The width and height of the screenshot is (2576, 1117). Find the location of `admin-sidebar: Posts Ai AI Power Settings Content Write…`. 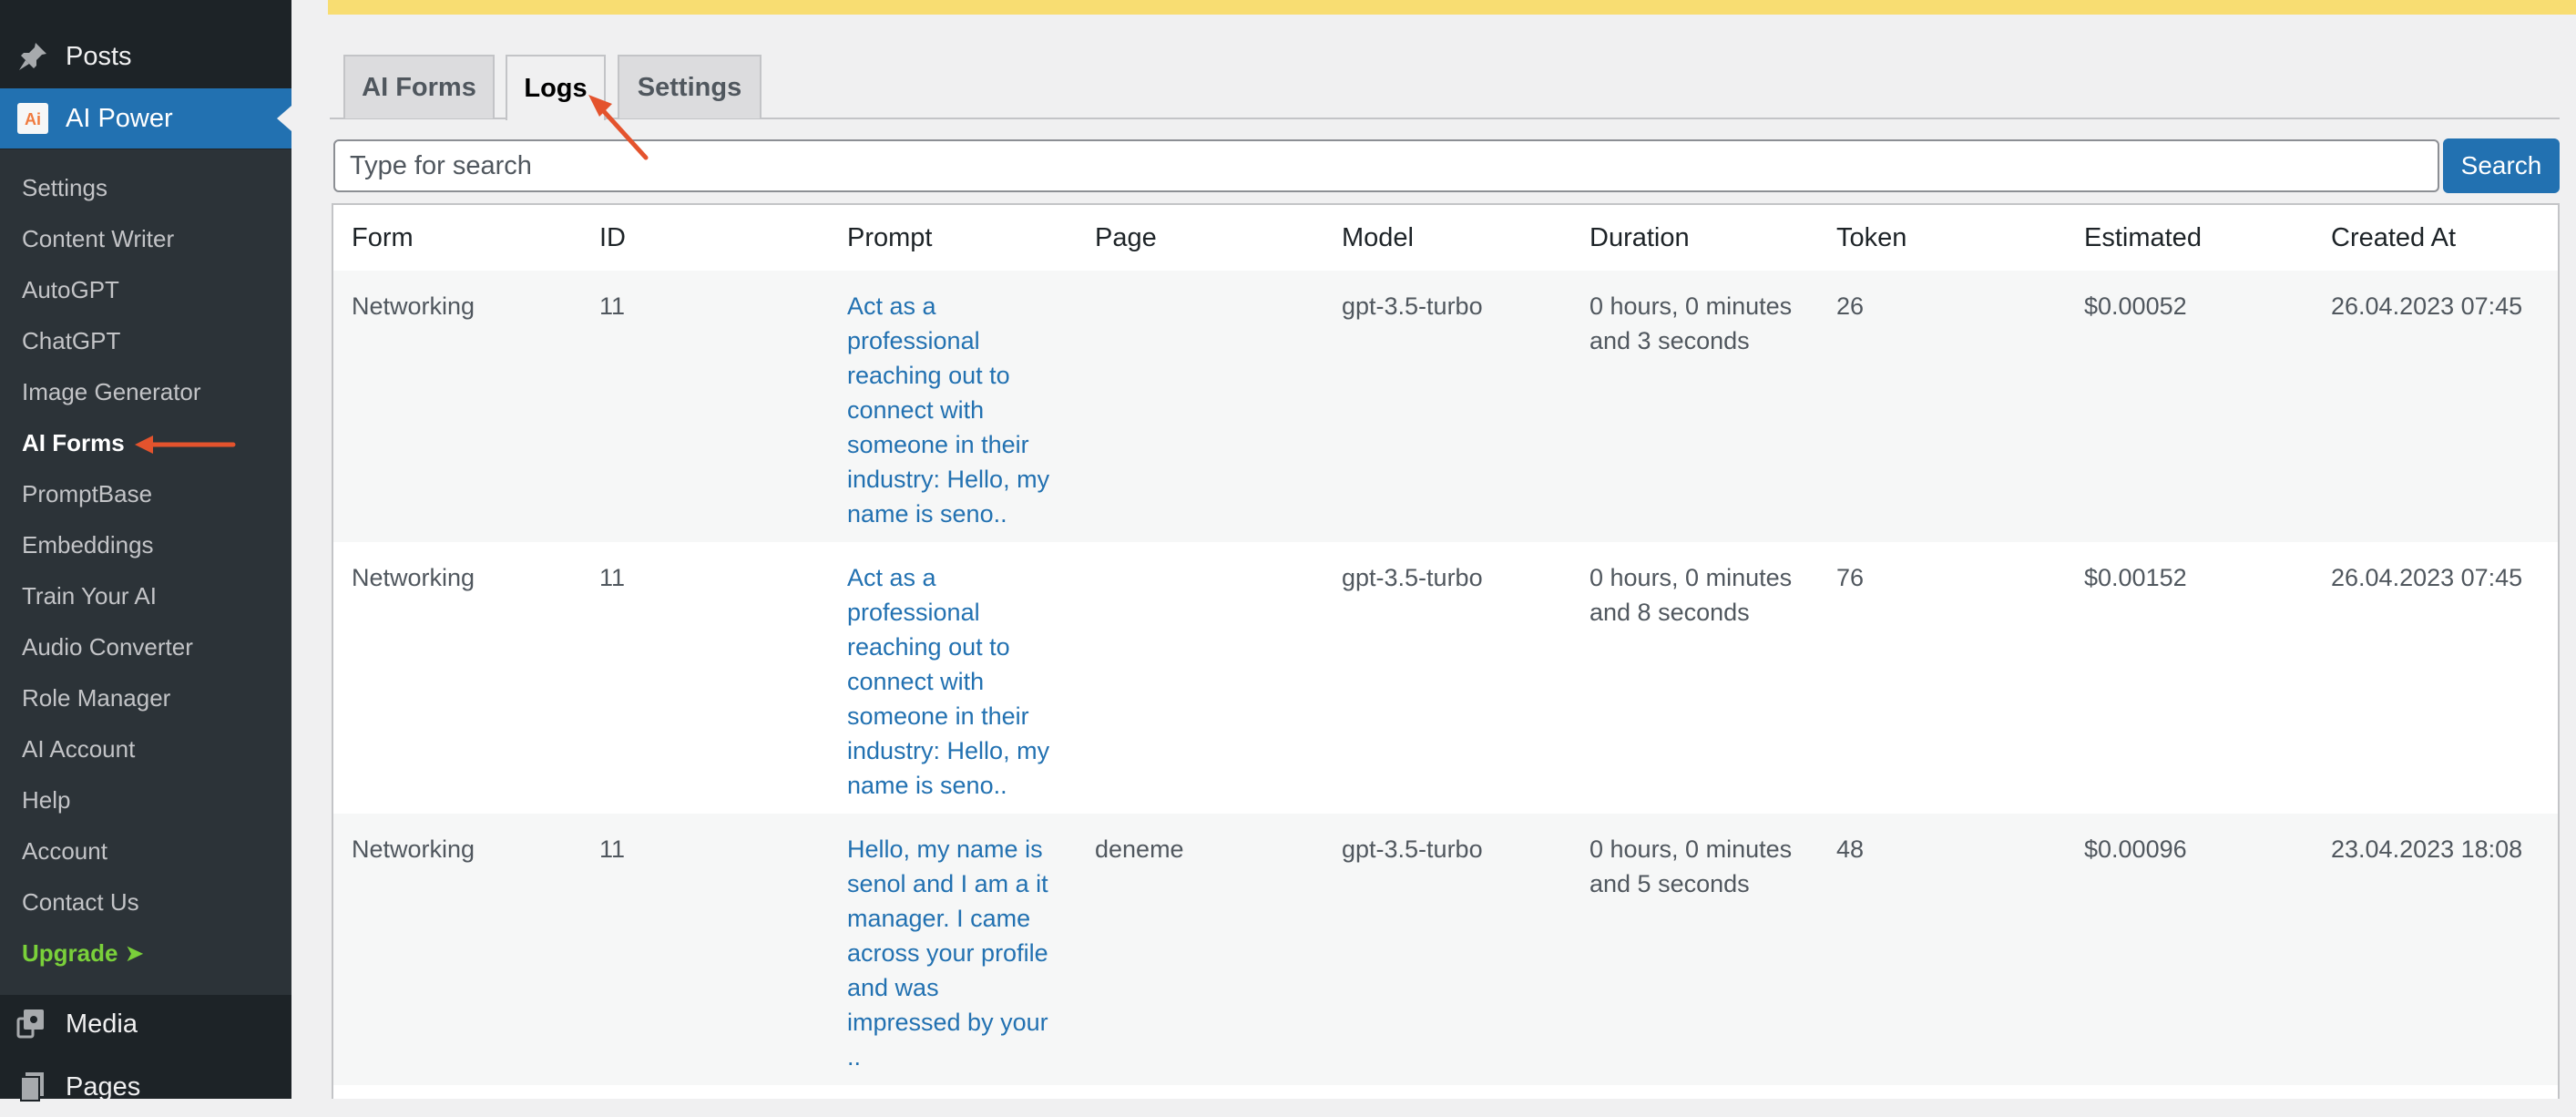

admin-sidebar: Posts Ai AI Power Settings Content Write… is located at coordinates (145, 551).